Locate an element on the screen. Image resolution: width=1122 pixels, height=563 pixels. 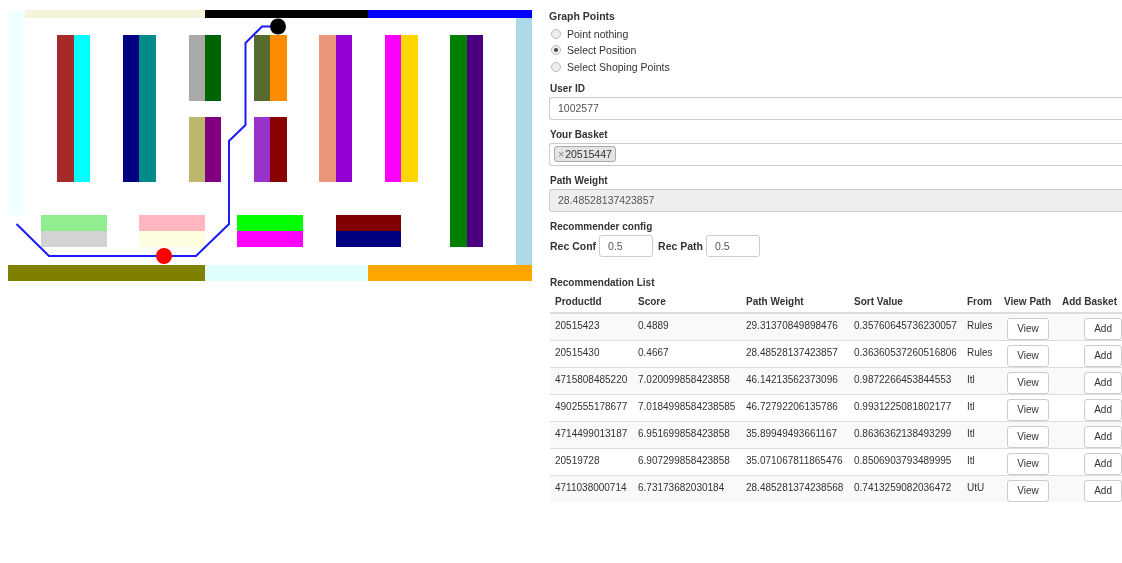
table-cell: 46.72792206135786 is located at coordinates (792, 406).